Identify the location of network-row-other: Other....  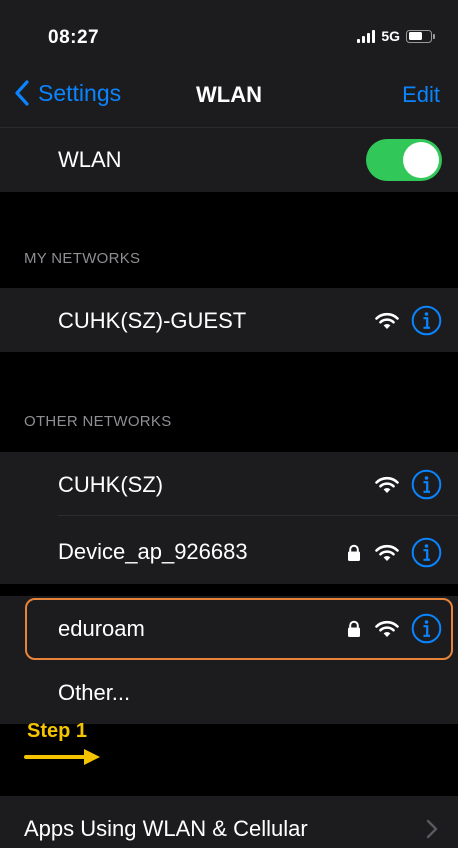
(229, 692).